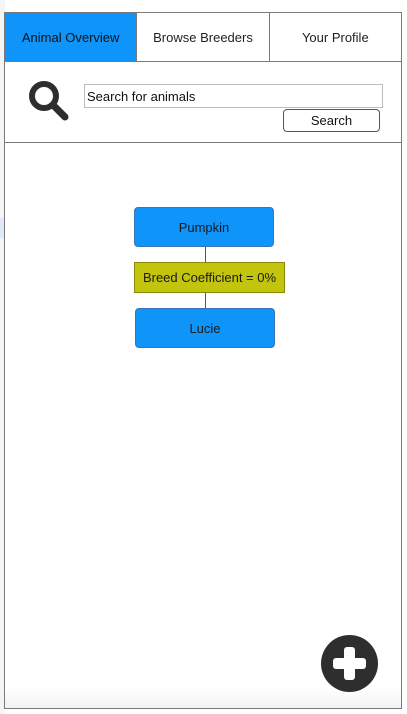 Image resolution: width=407 pixels, height=714 pixels. Describe the element at coordinates (205, 254) in the screenshot. I see `connector-top` at that location.